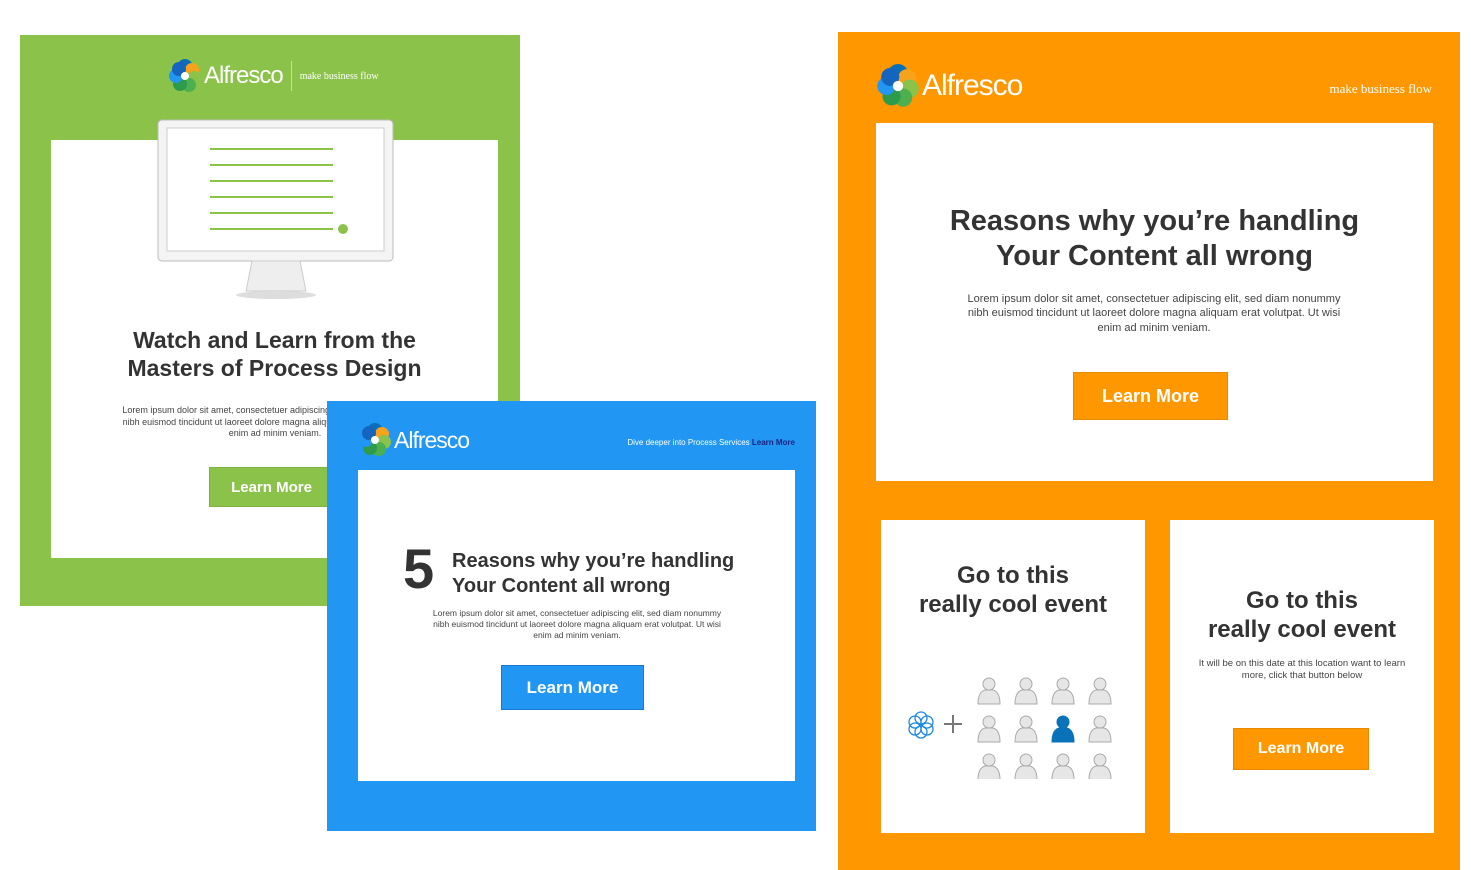 The width and height of the screenshot is (1480, 870). I want to click on alfresco-logo: Alfresco make business flow, so click(273, 76).